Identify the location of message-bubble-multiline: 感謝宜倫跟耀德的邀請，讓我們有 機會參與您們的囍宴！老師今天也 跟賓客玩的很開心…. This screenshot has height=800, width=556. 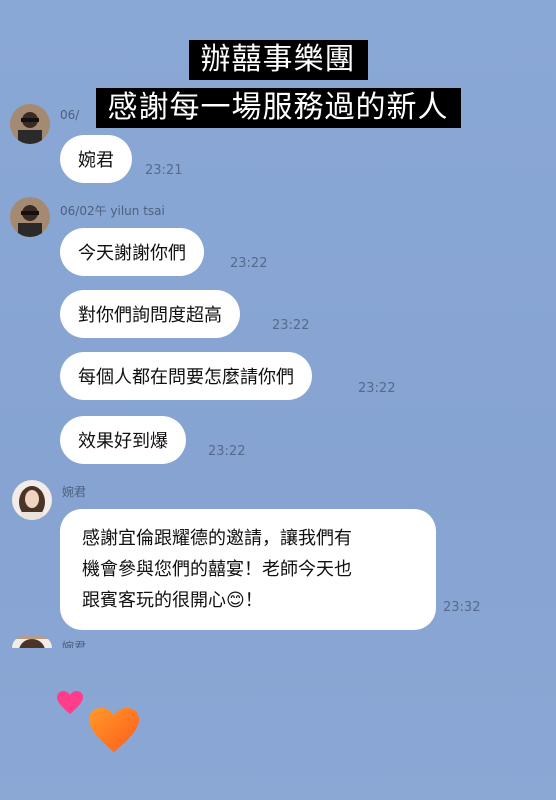
(248, 569).